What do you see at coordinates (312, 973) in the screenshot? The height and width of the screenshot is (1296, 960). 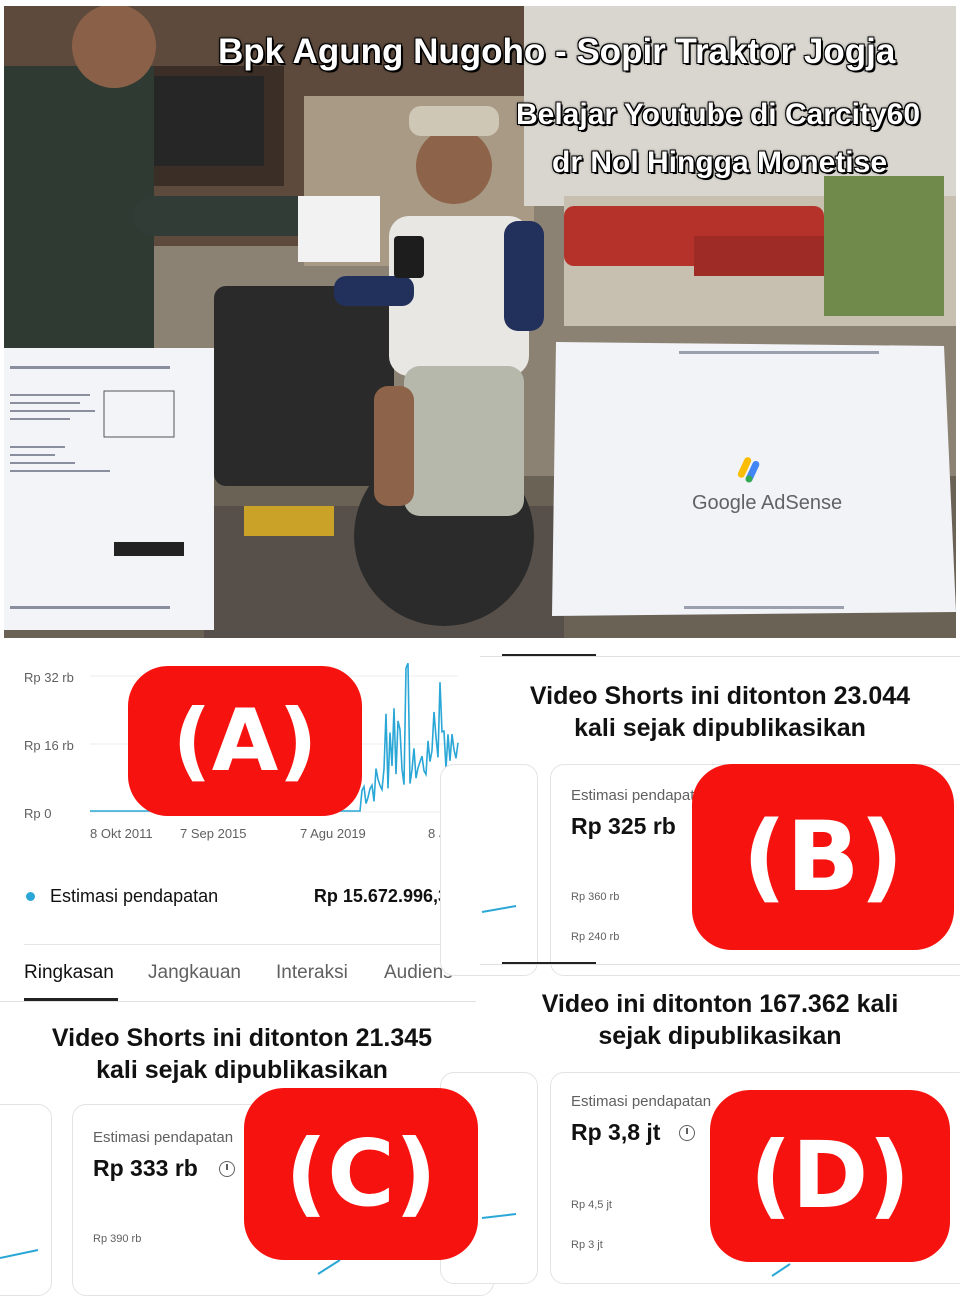 I see `tab-interaksi: Interaksi` at bounding box center [312, 973].